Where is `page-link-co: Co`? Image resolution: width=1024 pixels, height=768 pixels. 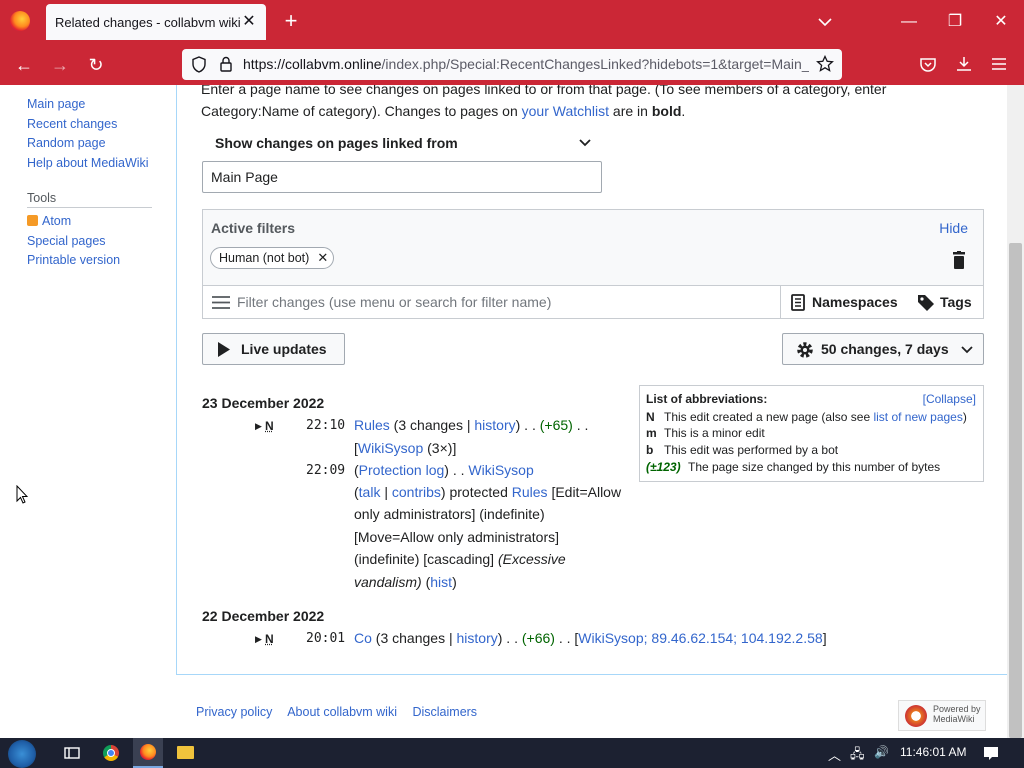
page-link-co: Co is located at coordinates (363, 638).